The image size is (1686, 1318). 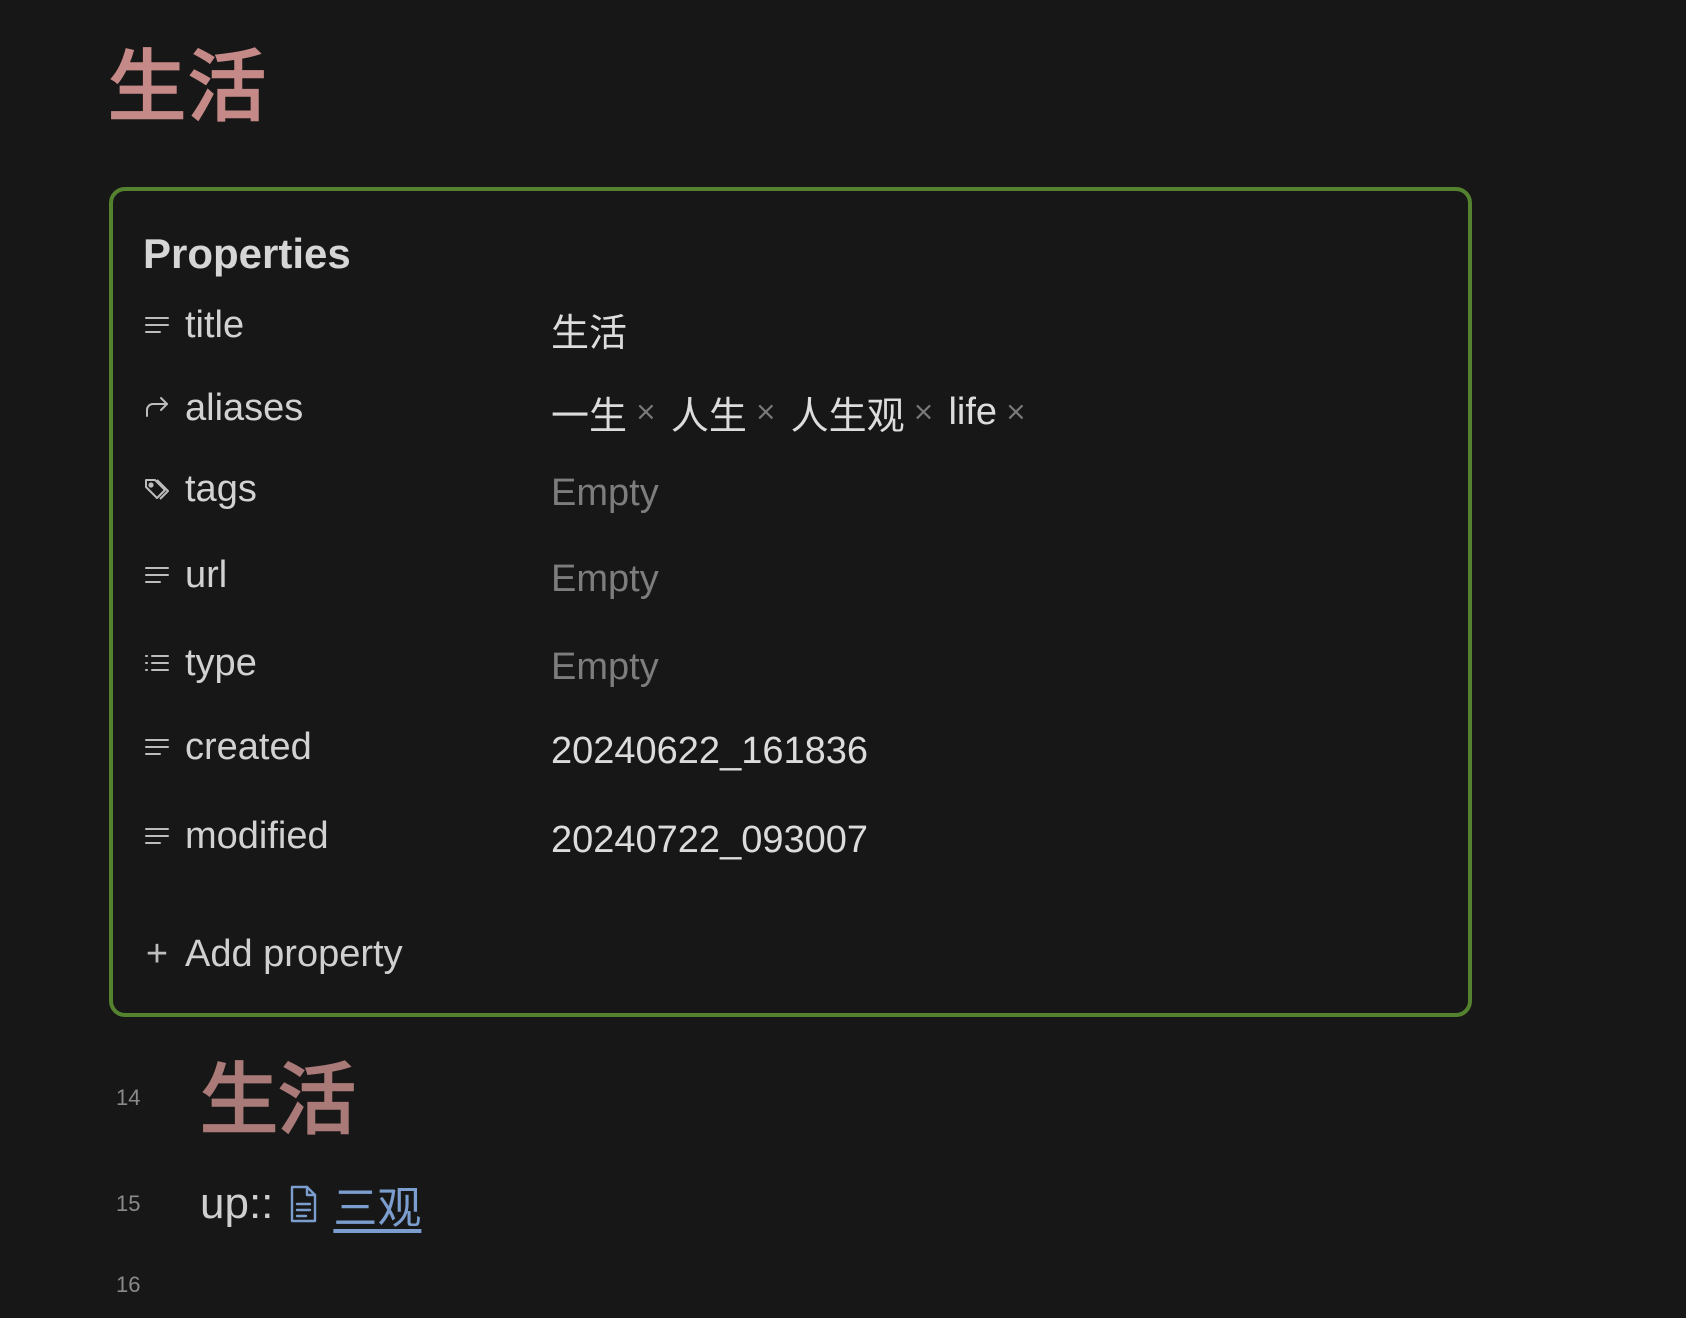 I want to click on property-key-title: title, so click(x=193, y=325).